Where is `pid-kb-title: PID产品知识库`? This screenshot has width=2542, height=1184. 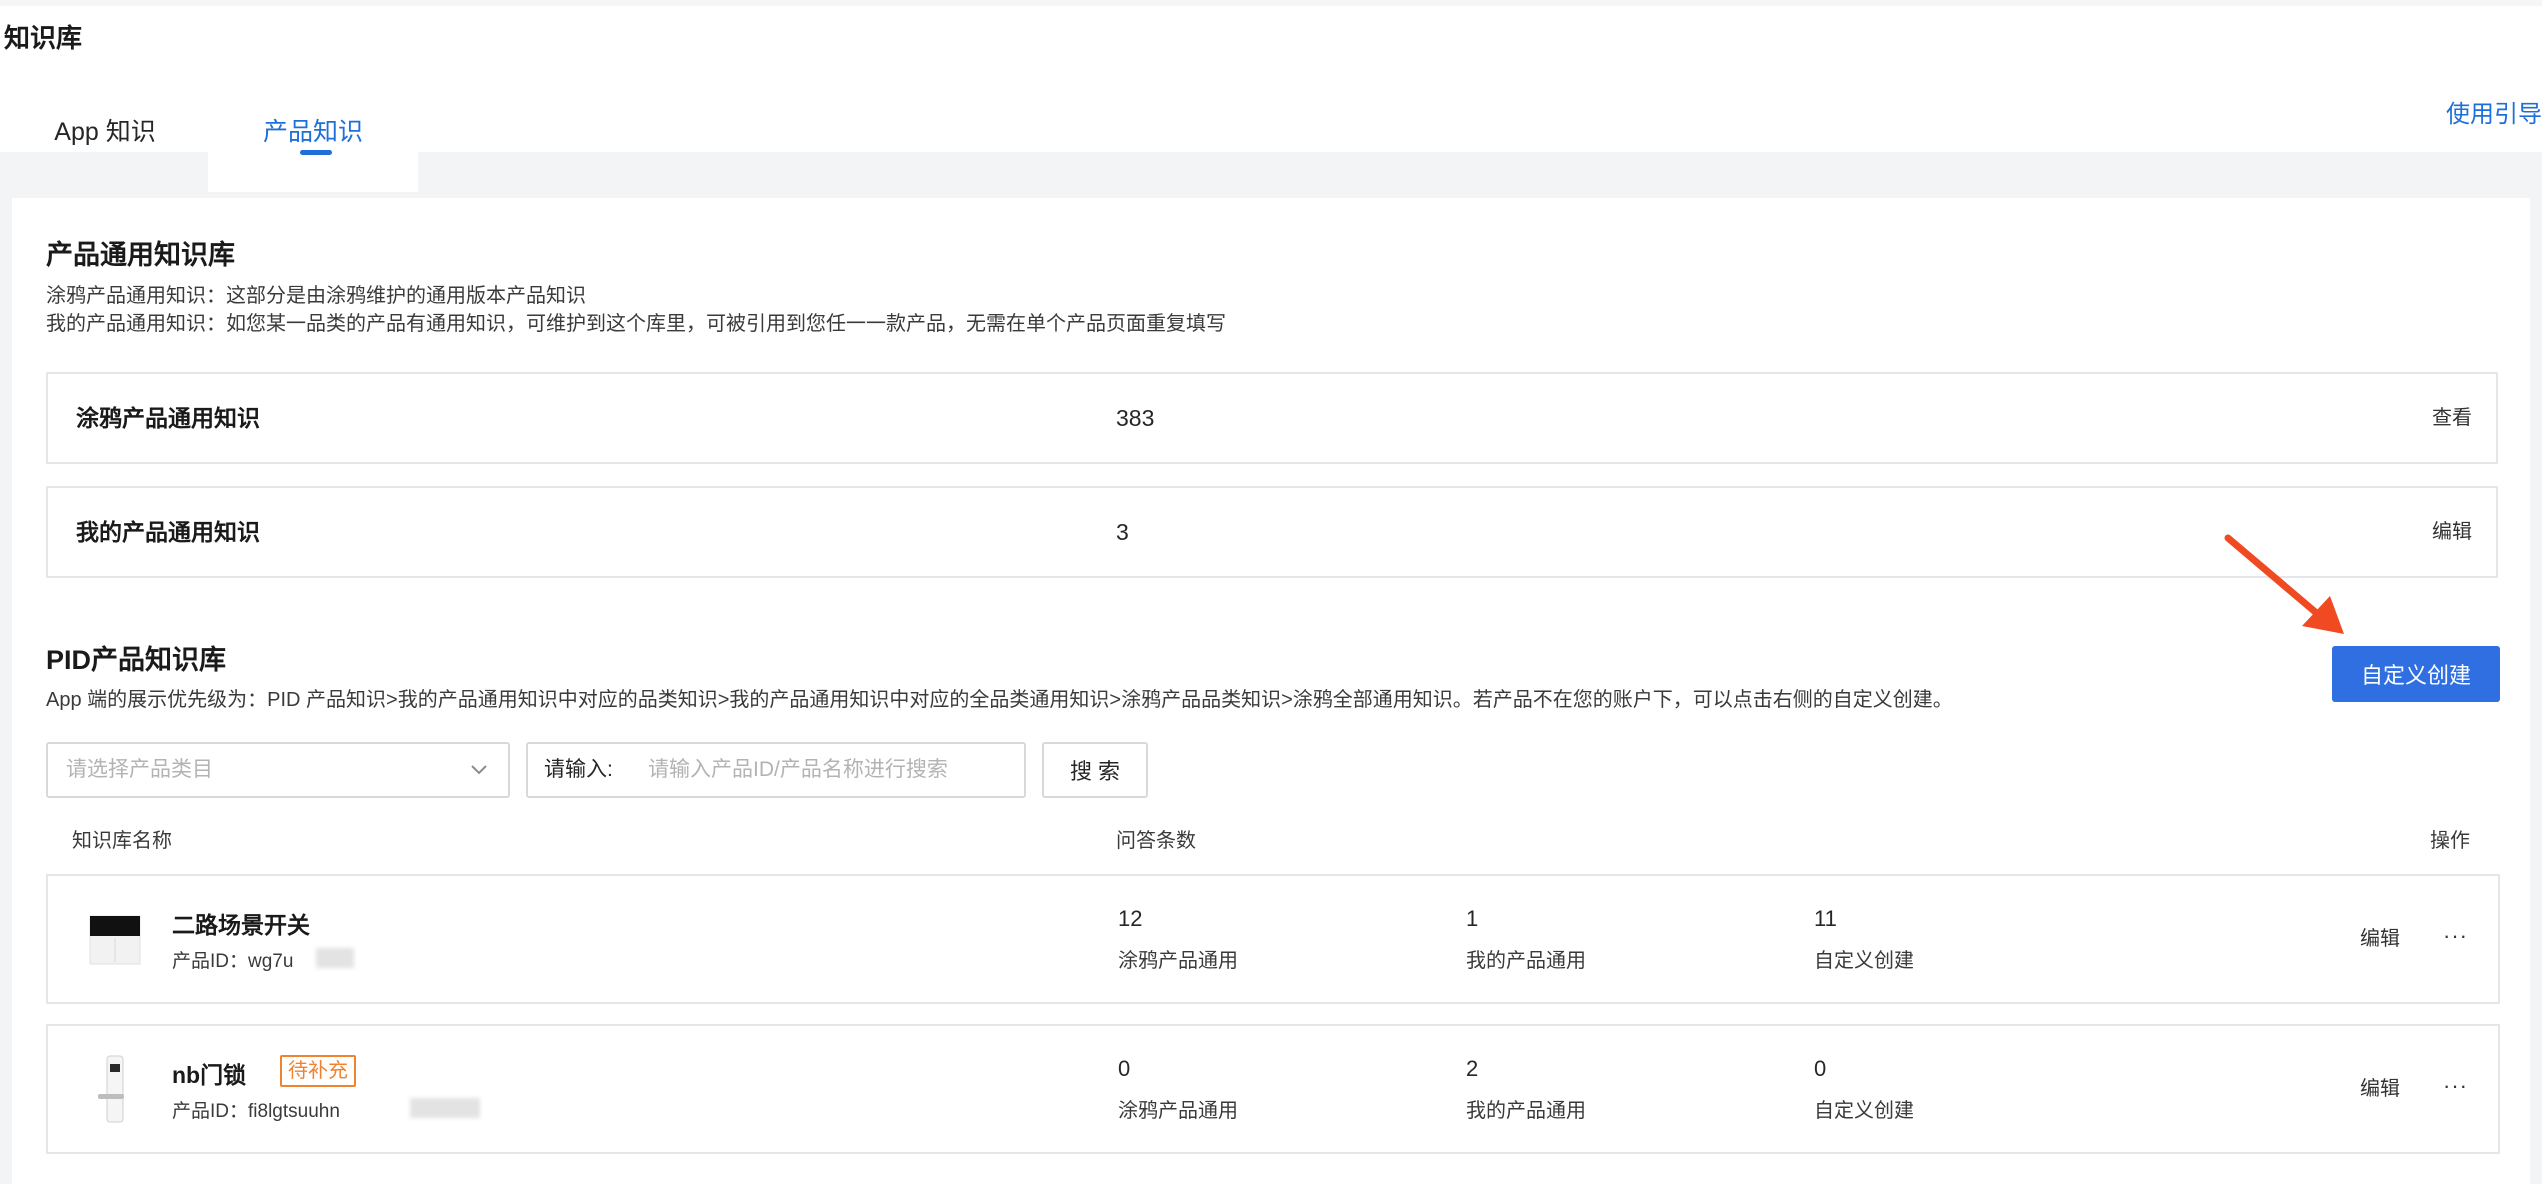
pid-kb-title: PID产品知识库 is located at coordinates (136, 660).